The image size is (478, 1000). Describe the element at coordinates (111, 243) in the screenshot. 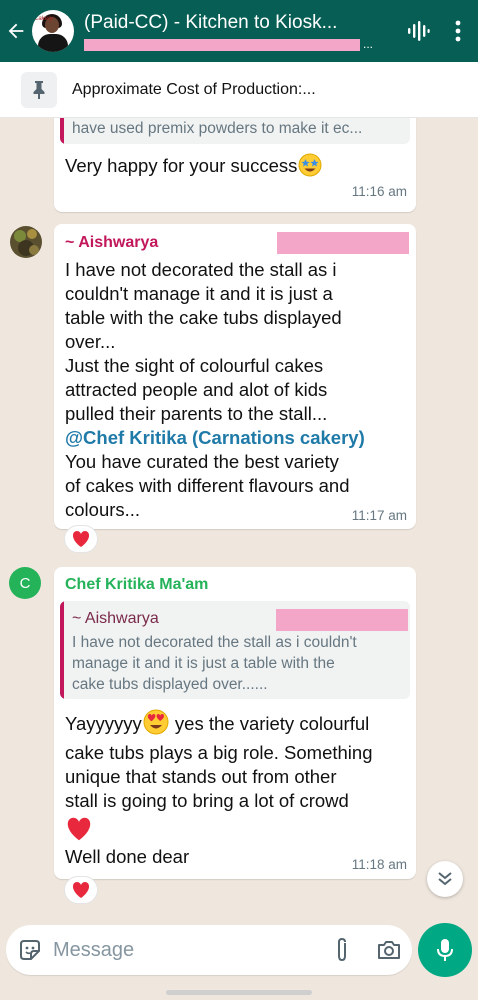

I see `sender-name: ~ Aishwarya` at that location.